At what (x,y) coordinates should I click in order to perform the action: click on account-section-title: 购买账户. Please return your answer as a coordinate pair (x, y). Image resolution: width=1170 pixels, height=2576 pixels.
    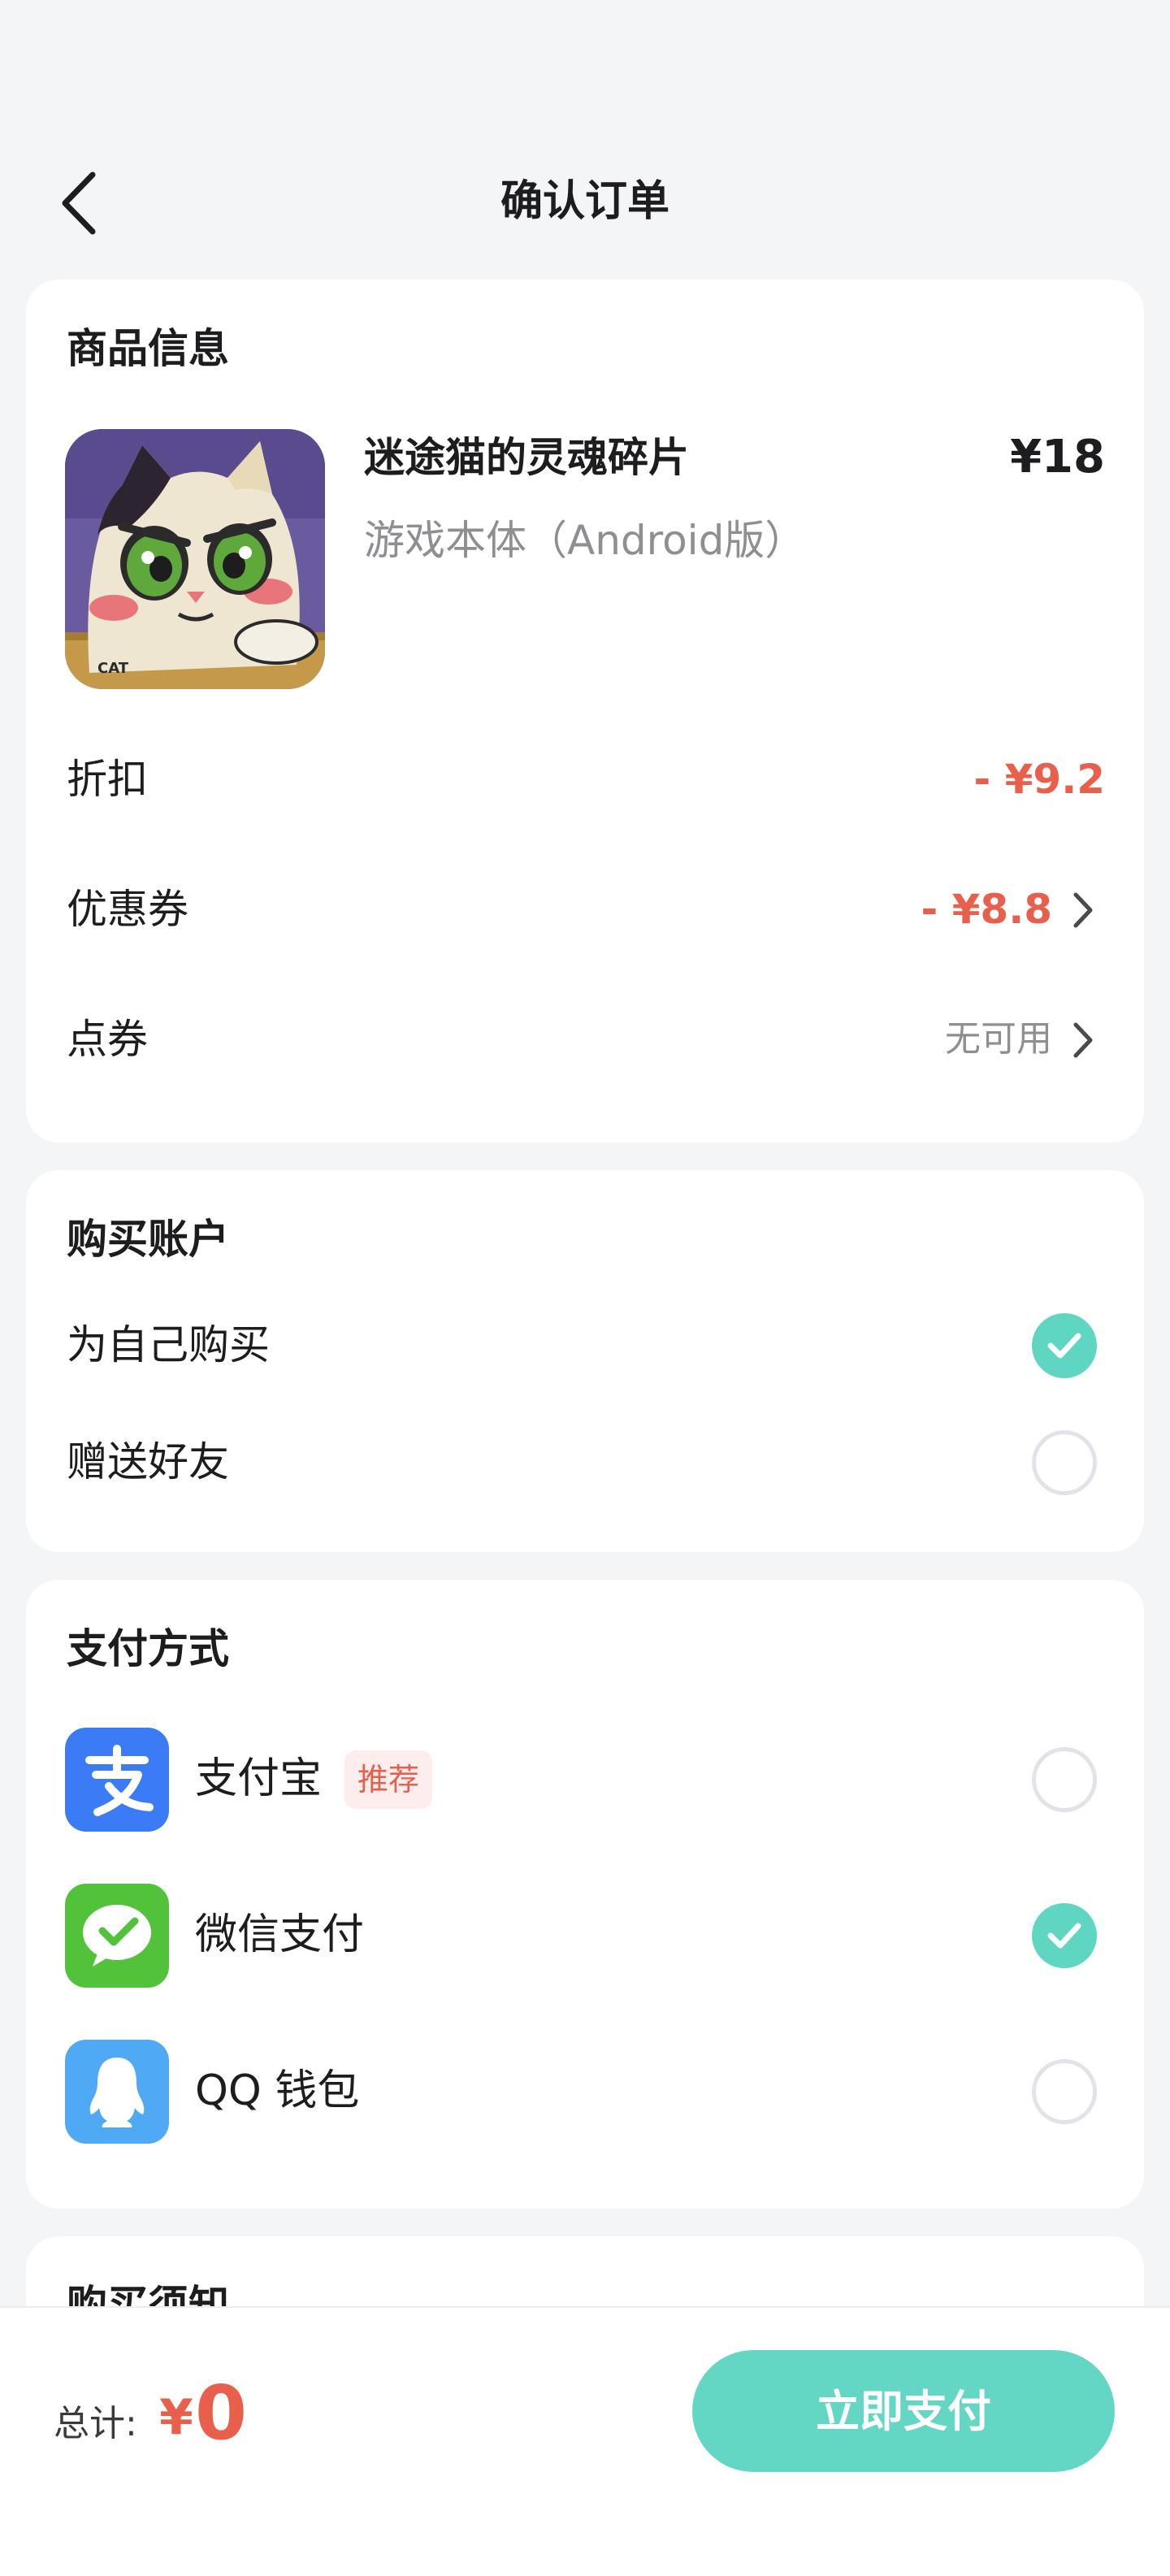
    Looking at the image, I should click on (148, 1239).